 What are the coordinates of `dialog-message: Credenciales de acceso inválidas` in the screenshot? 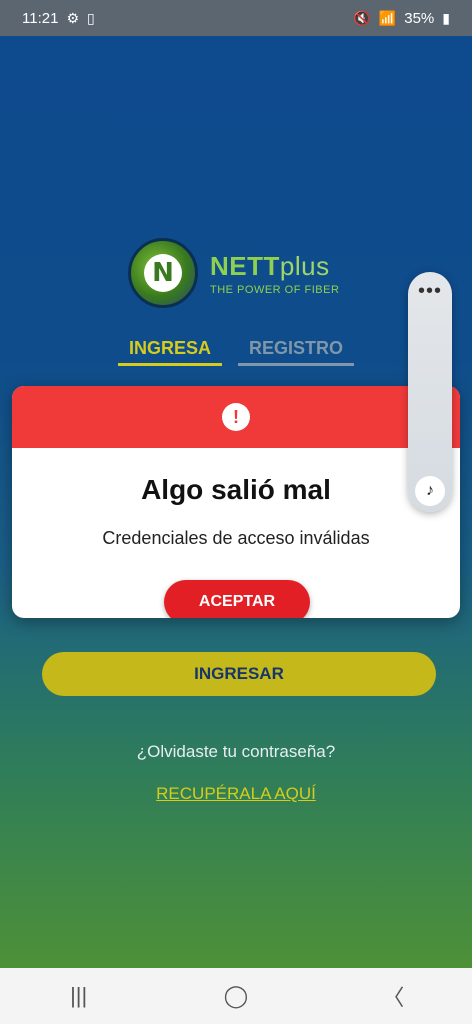 It's located at (236, 538).